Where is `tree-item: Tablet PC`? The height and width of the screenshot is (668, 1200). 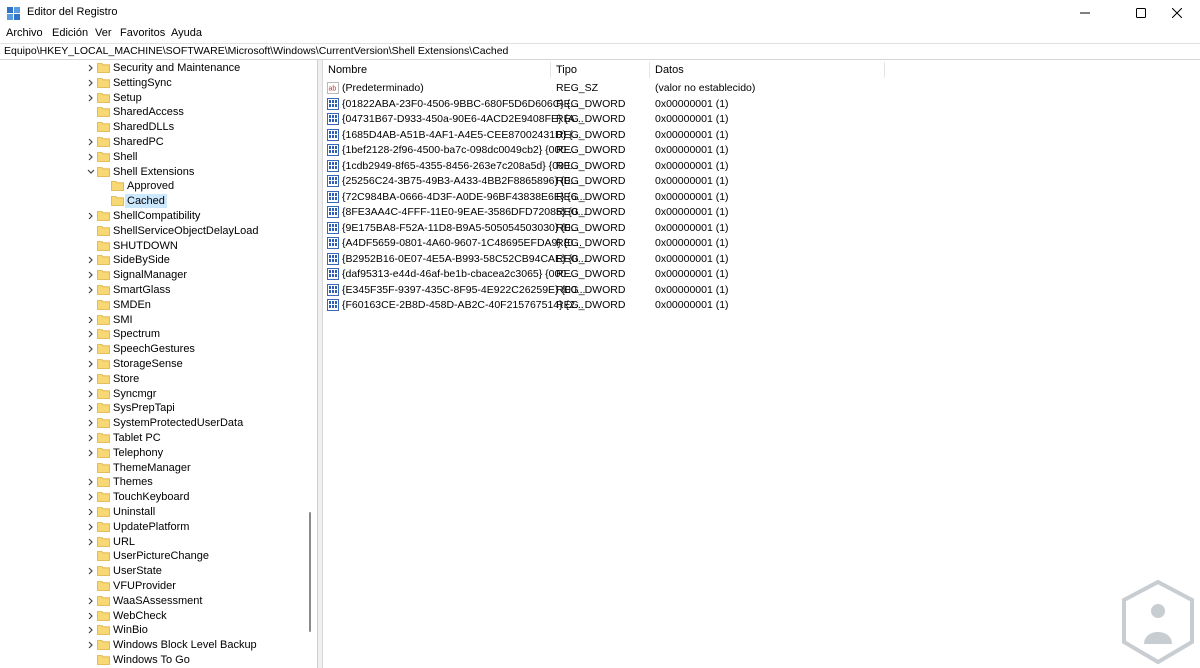 tree-item: Tablet PC is located at coordinates (152, 438).